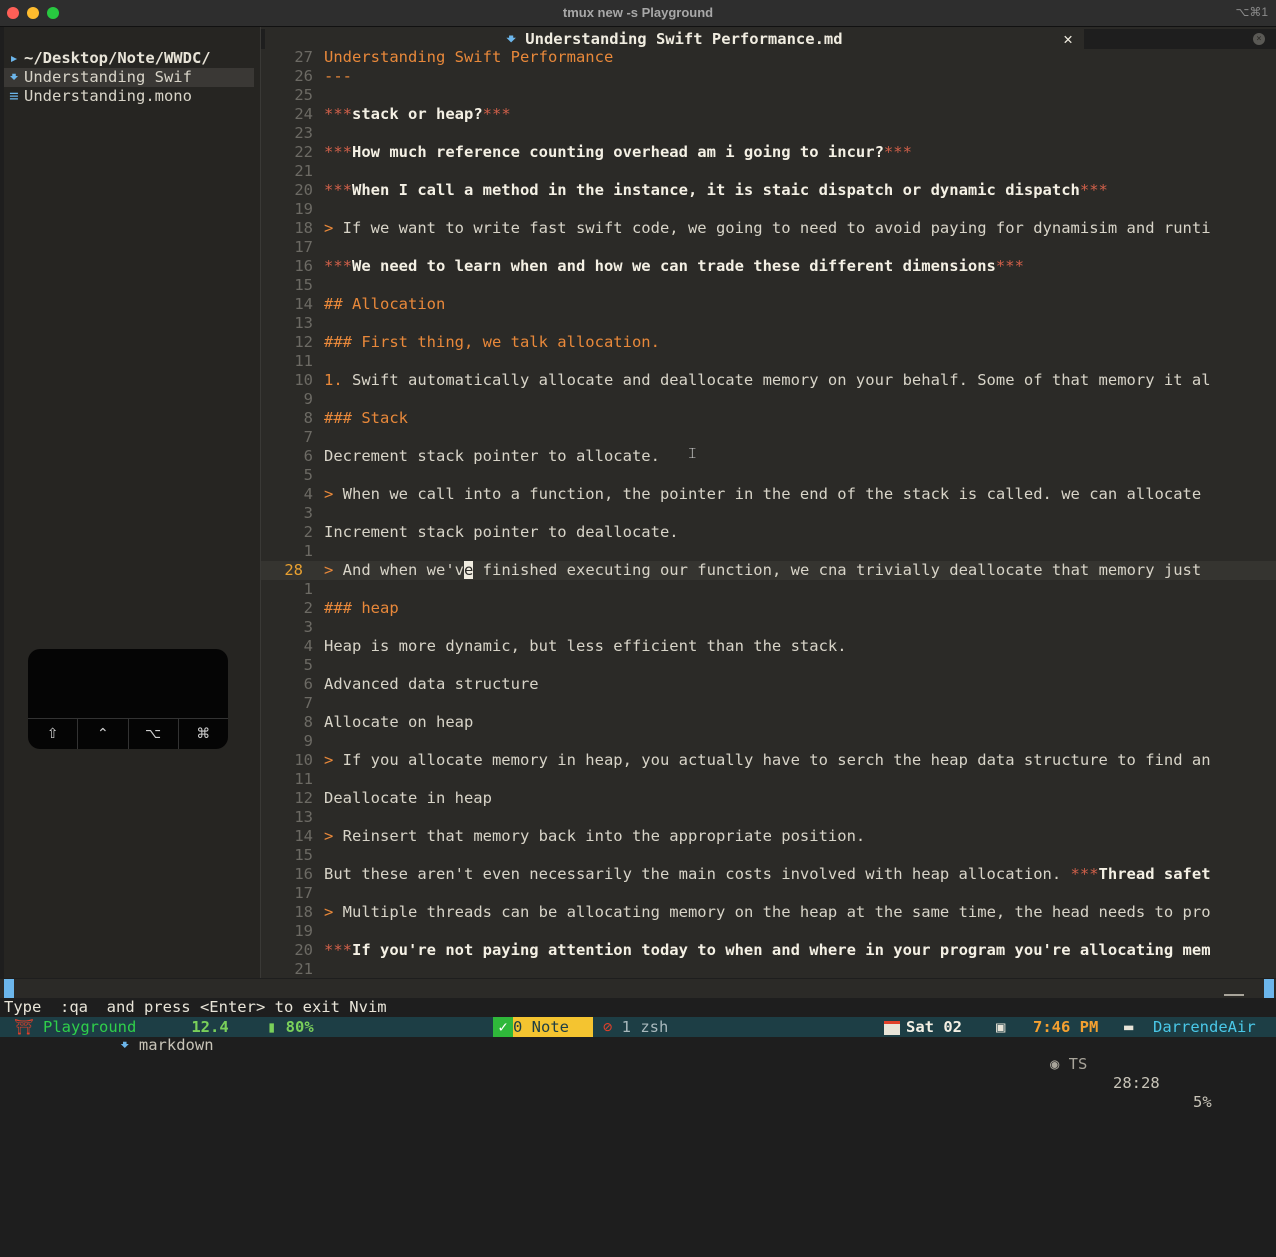  I want to click on time: 7:46 PM, so click(1066, 1027).